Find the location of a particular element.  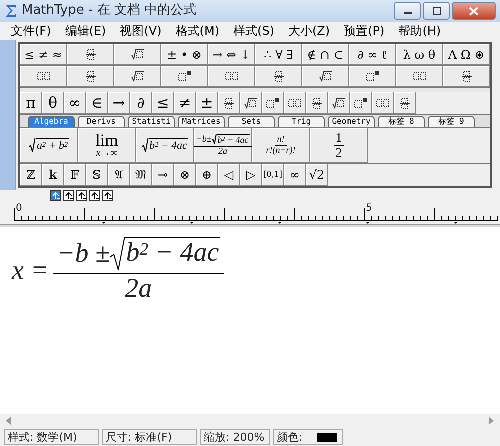

template-button: a$^{2}$ + b$^{2}$ is located at coordinates (49, 145).